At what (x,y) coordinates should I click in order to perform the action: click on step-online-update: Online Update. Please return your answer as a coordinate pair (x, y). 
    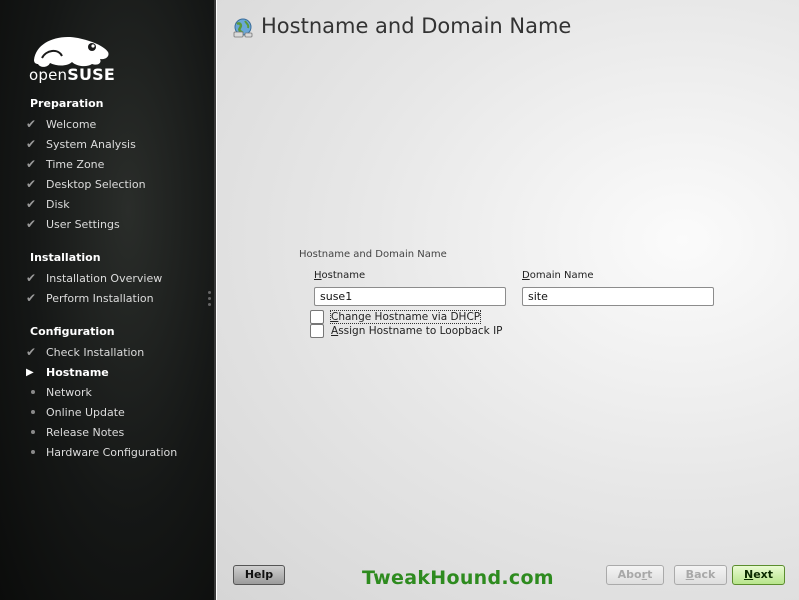
    Looking at the image, I should click on (75, 412).